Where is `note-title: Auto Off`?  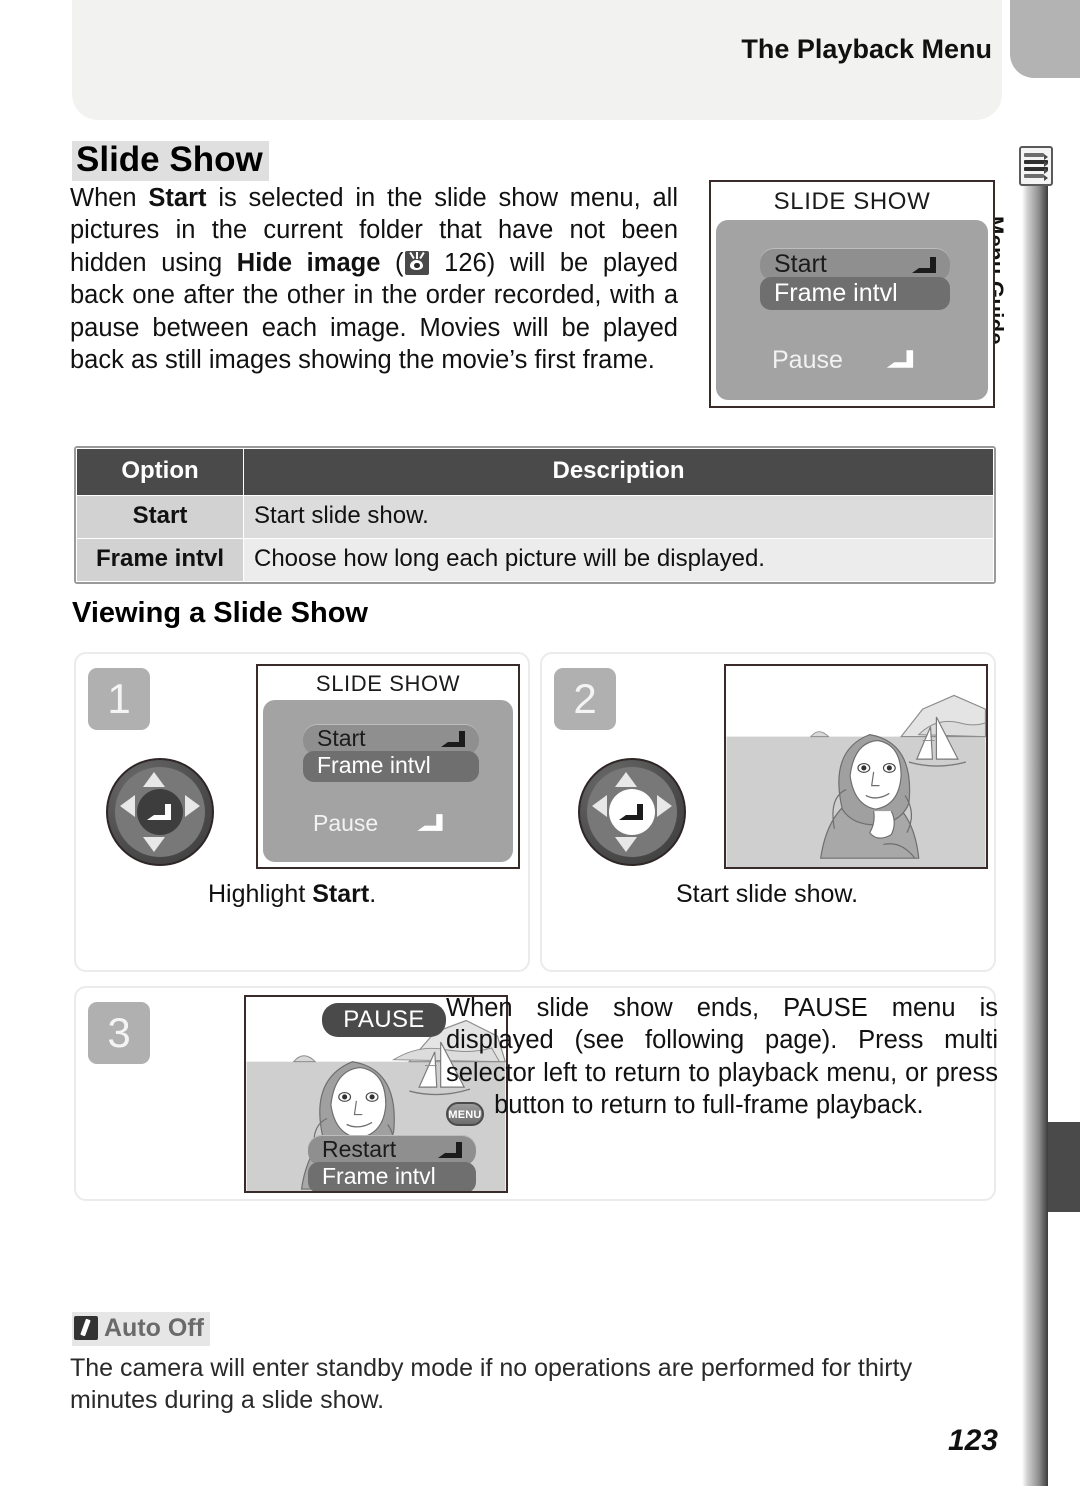 note-title: Auto Off is located at coordinates (141, 1329).